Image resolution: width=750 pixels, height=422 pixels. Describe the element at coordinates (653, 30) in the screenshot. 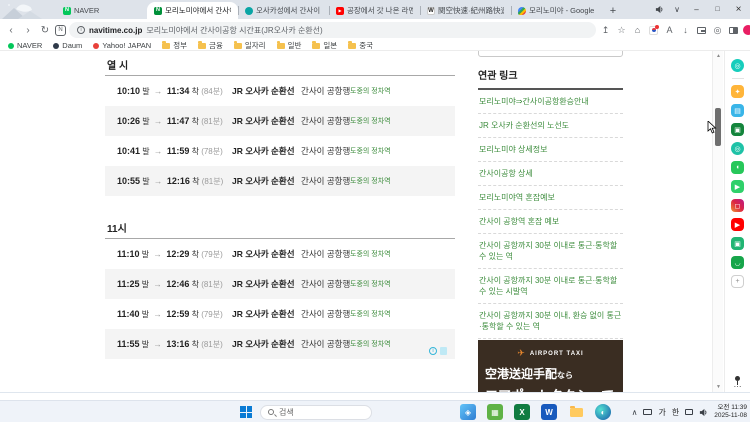

I see `korean-extension-icon` at that location.